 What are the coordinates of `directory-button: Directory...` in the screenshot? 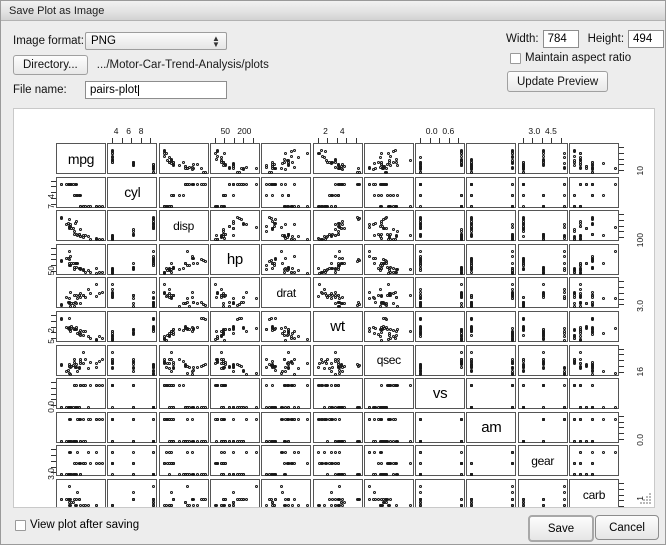 It's located at (50, 65).